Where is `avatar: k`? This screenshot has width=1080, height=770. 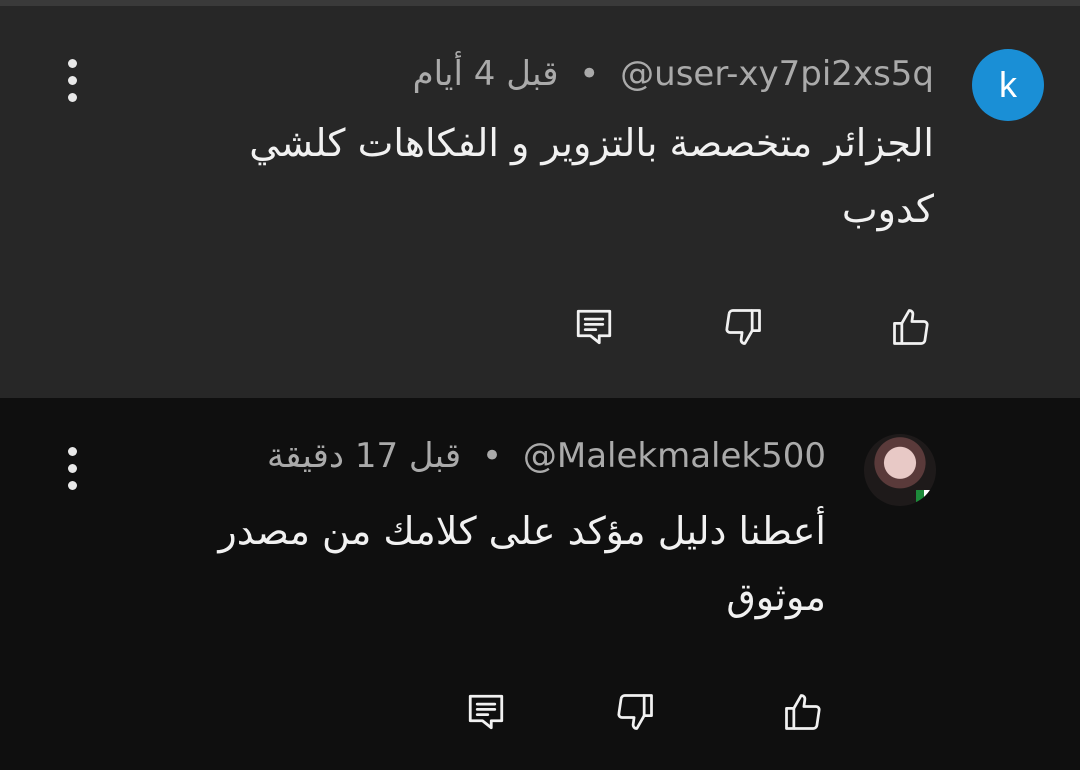 avatar: k is located at coordinates (1008, 85).